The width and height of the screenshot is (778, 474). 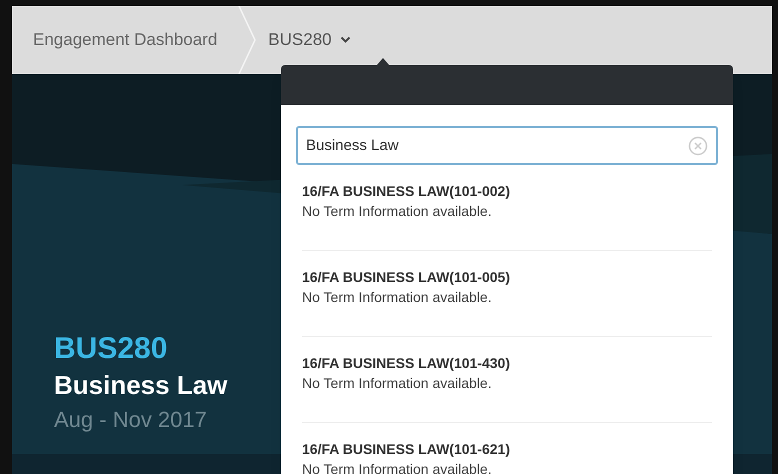 What do you see at coordinates (141, 385) in the screenshot?
I see `course-title: Business Law` at bounding box center [141, 385].